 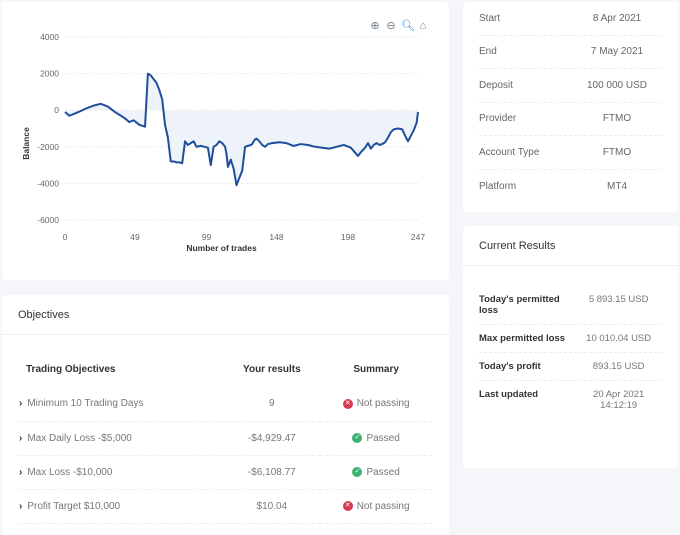 I want to click on zoom-out-icon: ⊖, so click(x=391, y=26).